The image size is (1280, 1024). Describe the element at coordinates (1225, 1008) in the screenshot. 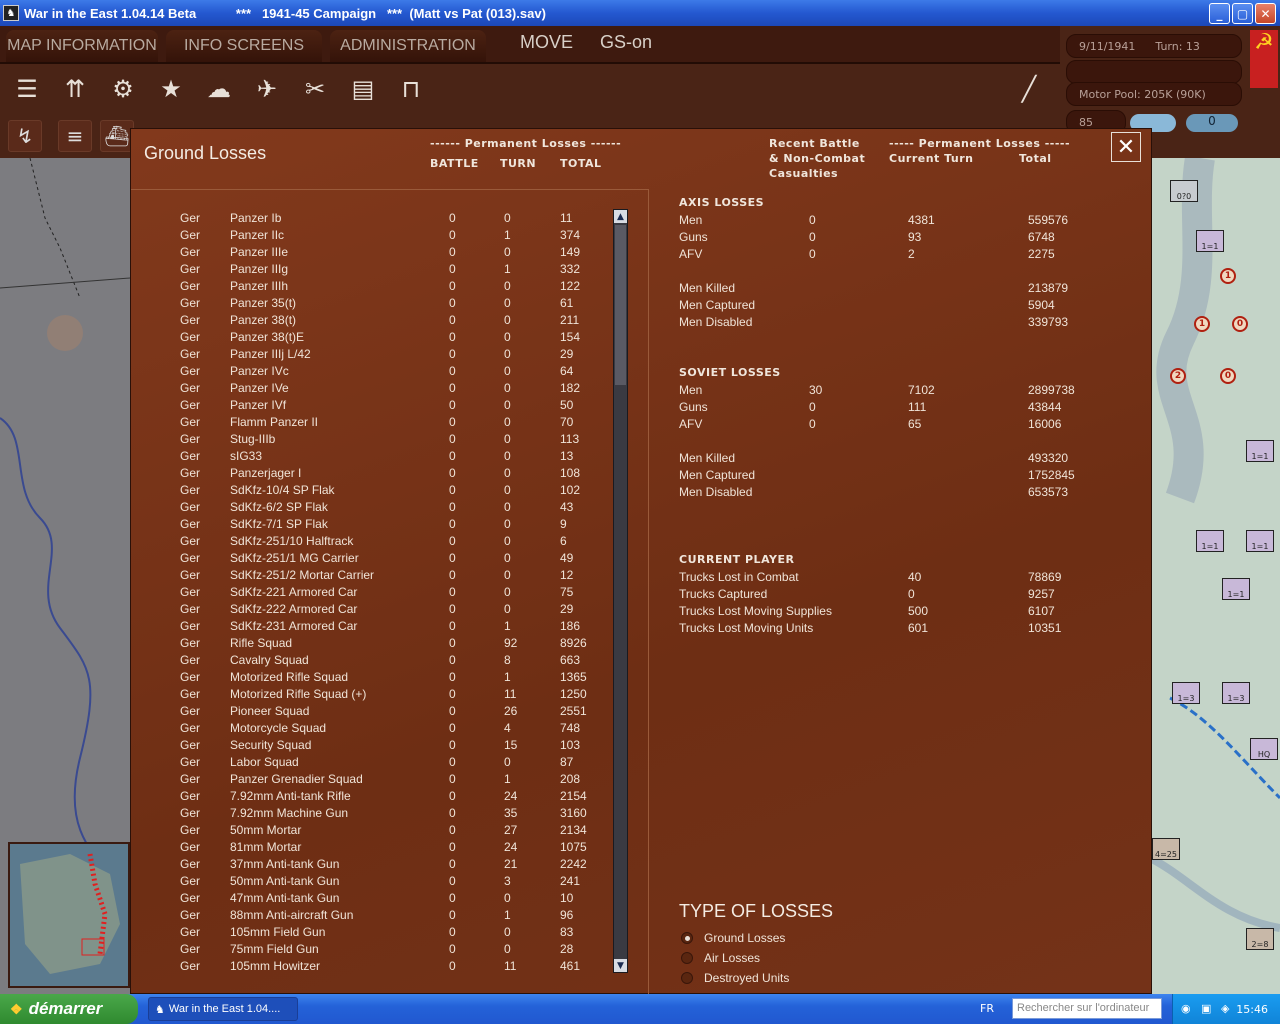

I see `volume-icon: ◈` at that location.